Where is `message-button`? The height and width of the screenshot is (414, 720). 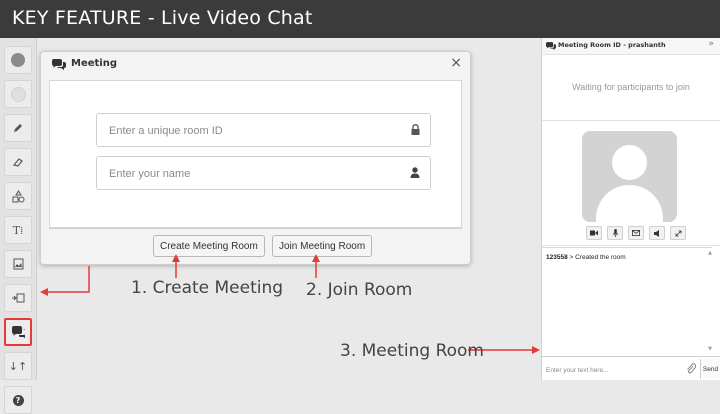 message-button is located at coordinates (636, 233).